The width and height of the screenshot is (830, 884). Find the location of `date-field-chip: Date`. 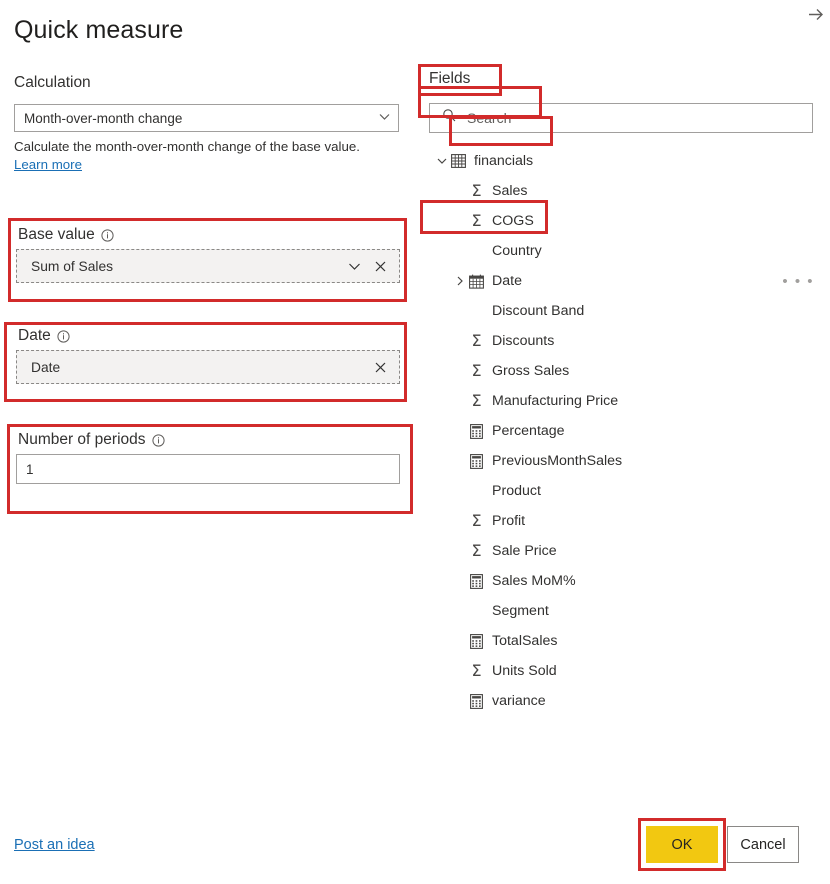

date-field-chip: Date is located at coordinates (199, 367).